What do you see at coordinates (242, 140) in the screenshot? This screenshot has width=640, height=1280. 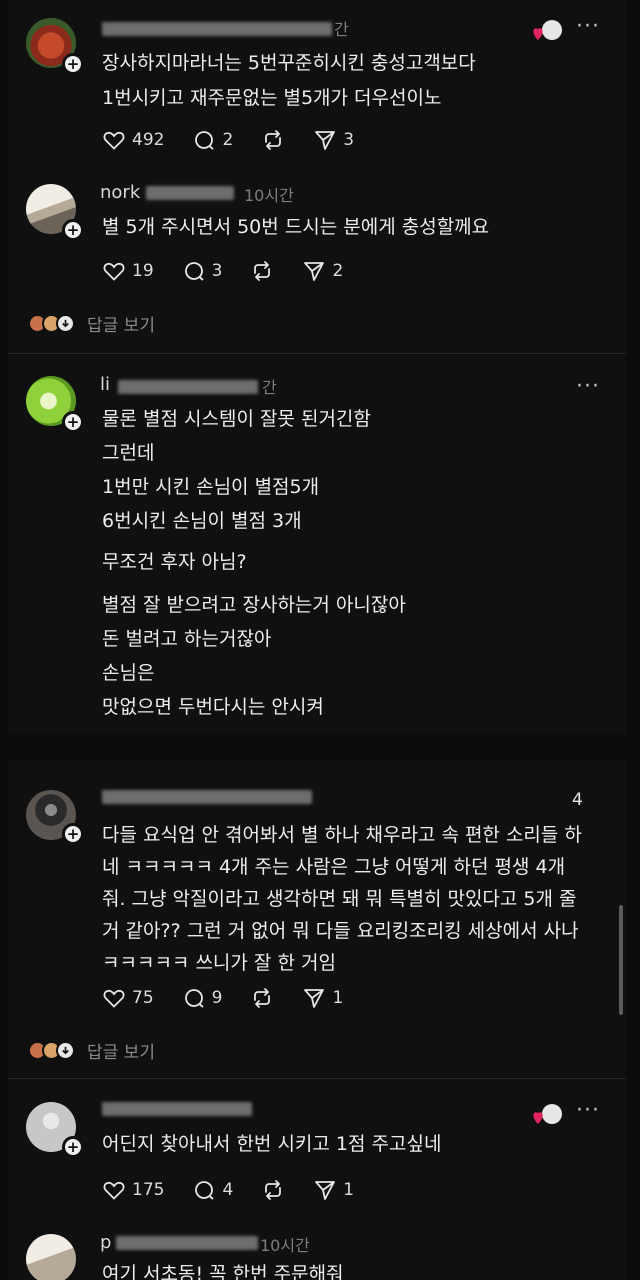 I see `post-actions: 492 2 3` at bounding box center [242, 140].